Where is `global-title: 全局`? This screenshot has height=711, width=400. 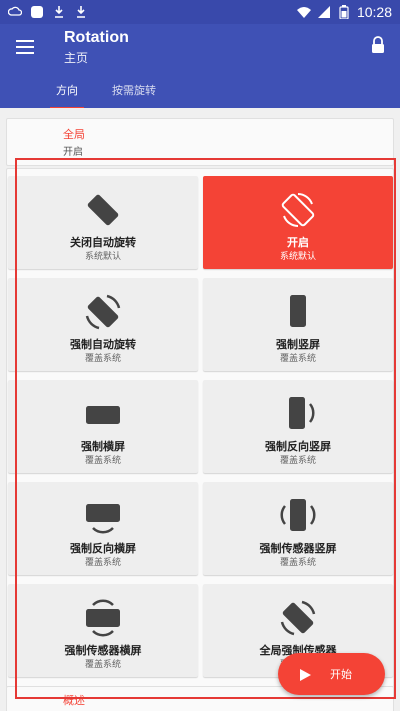
global-title: 全局 is located at coordinates (74, 134).